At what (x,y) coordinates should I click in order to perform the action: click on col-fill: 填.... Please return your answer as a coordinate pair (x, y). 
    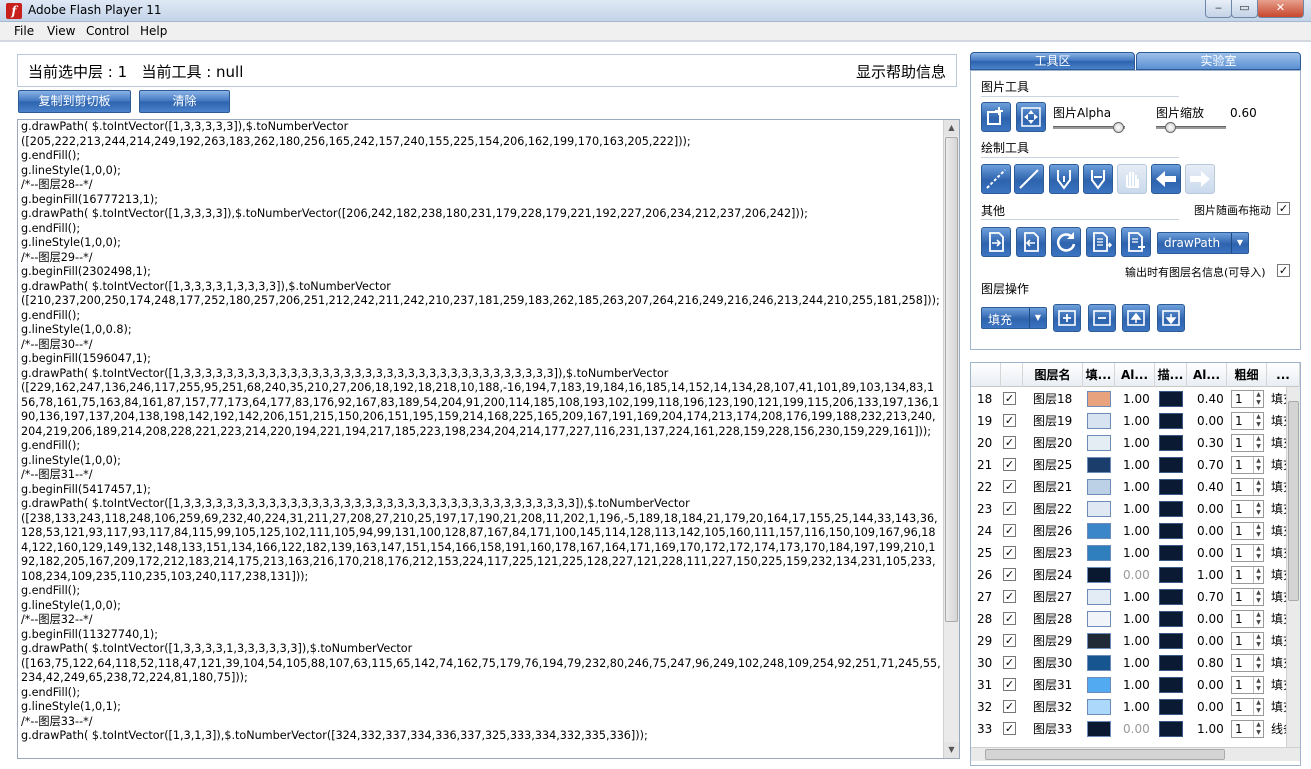
    Looking at the image, I should click on (1099, 375).